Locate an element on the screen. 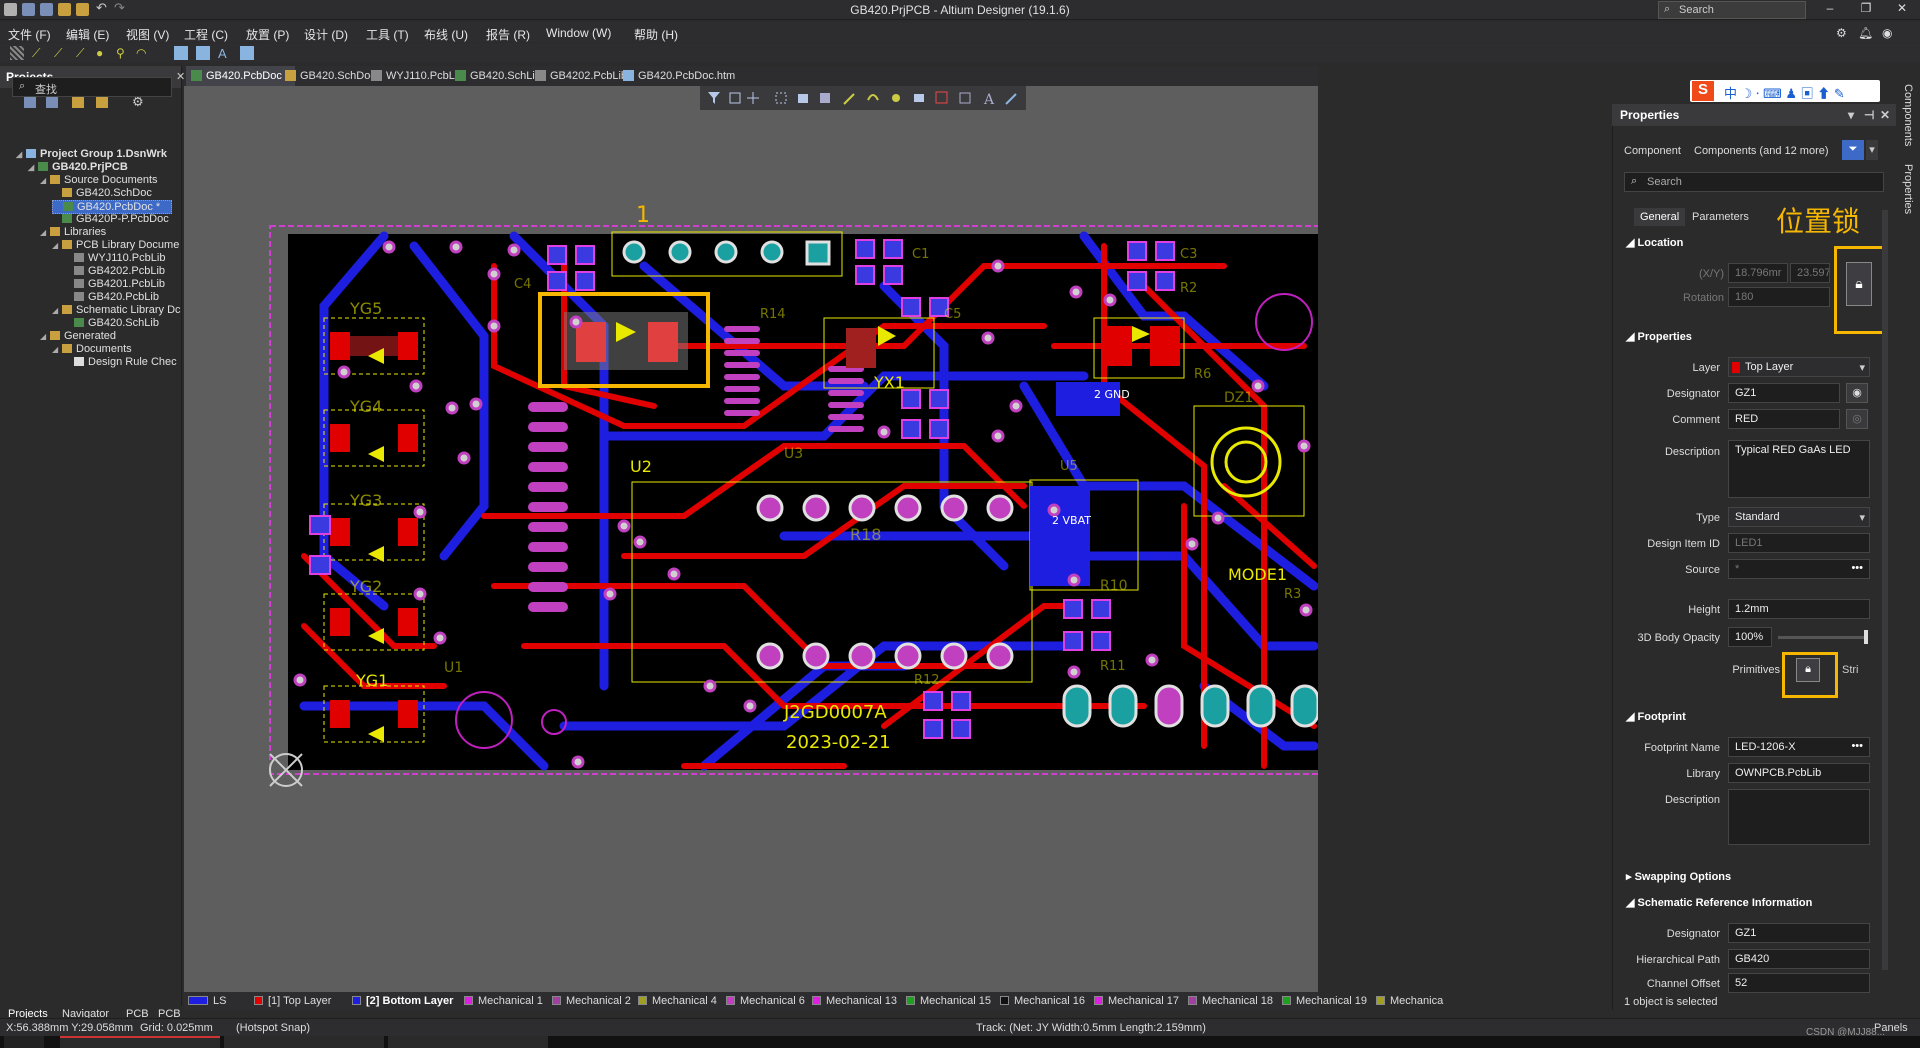 The image size is (1920, 1048). y-field: 23.597n is located at coordinates (1810, 273).